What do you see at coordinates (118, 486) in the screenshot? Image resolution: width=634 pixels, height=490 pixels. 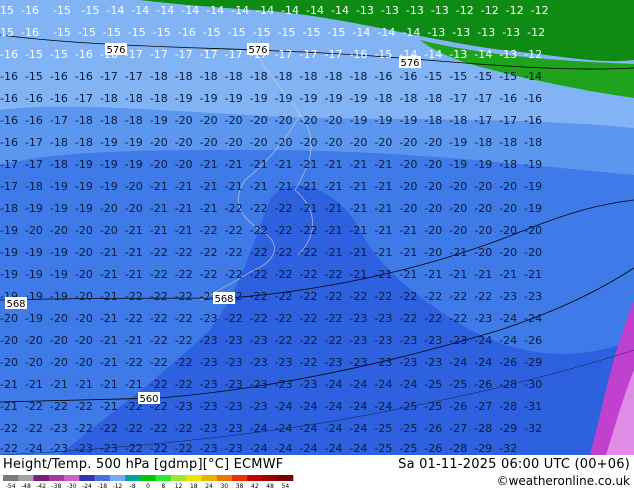 I see `colorbar-label: -12` at bounding box center [118, 486].